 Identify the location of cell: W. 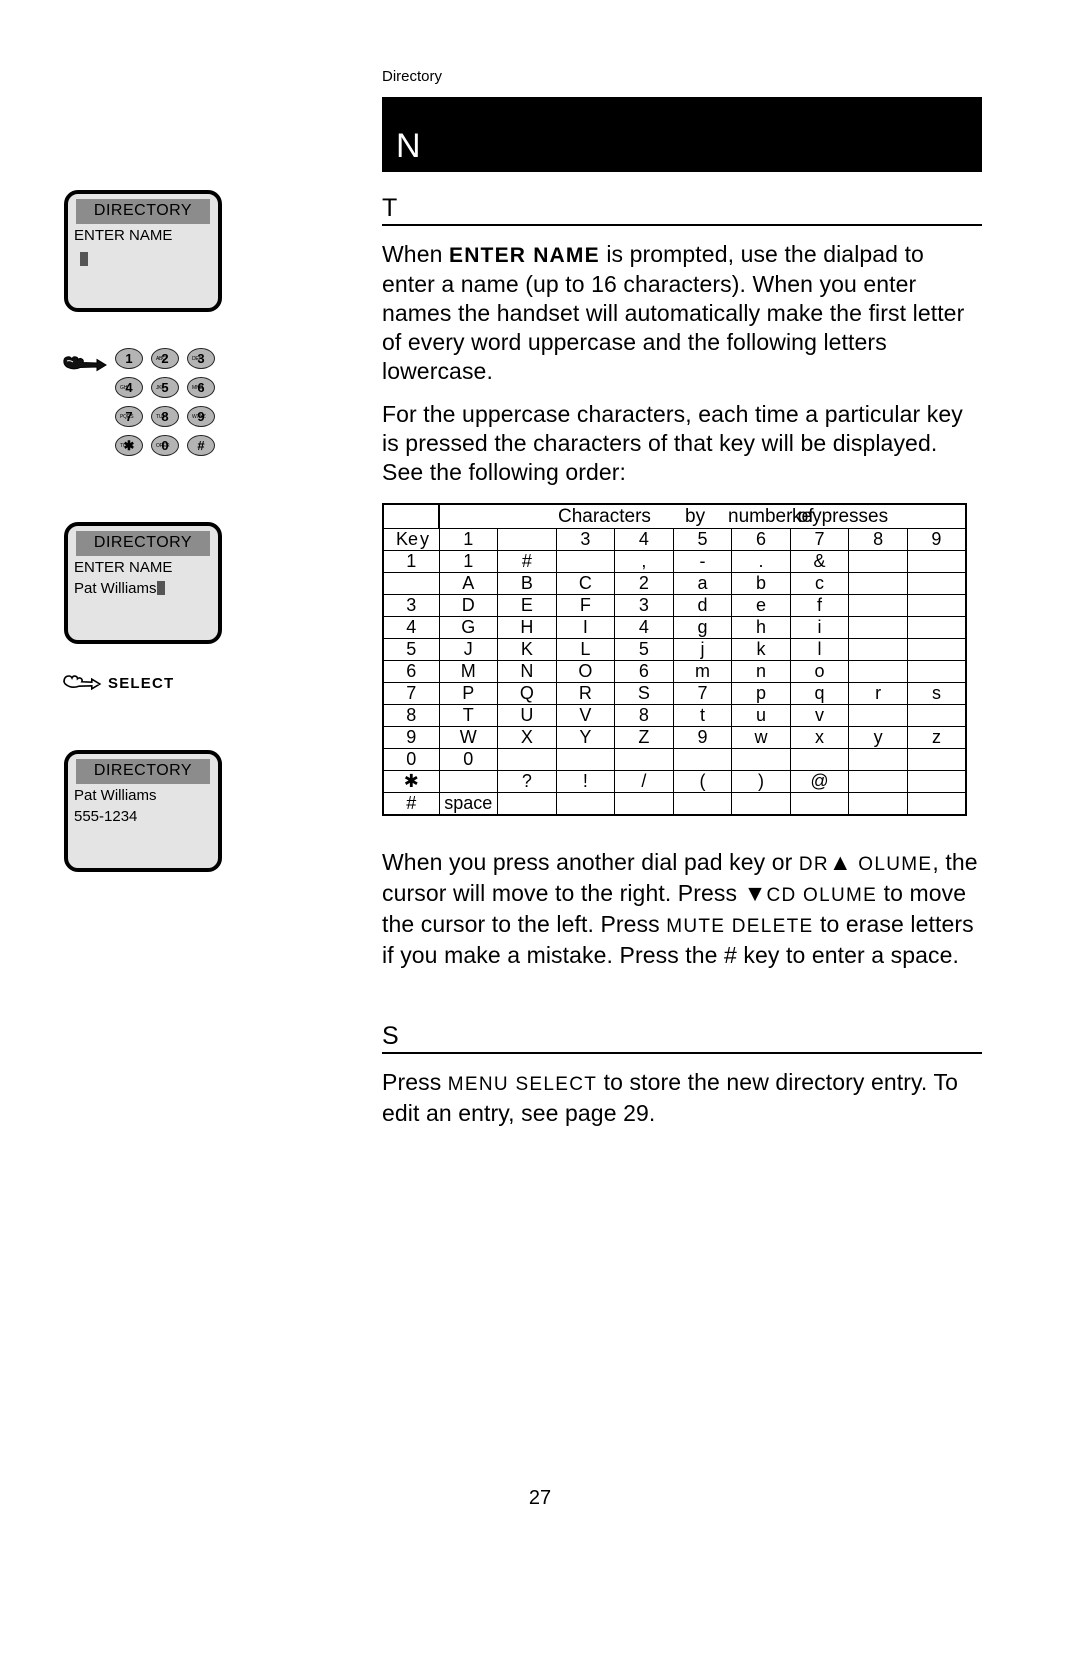
(468, 737).